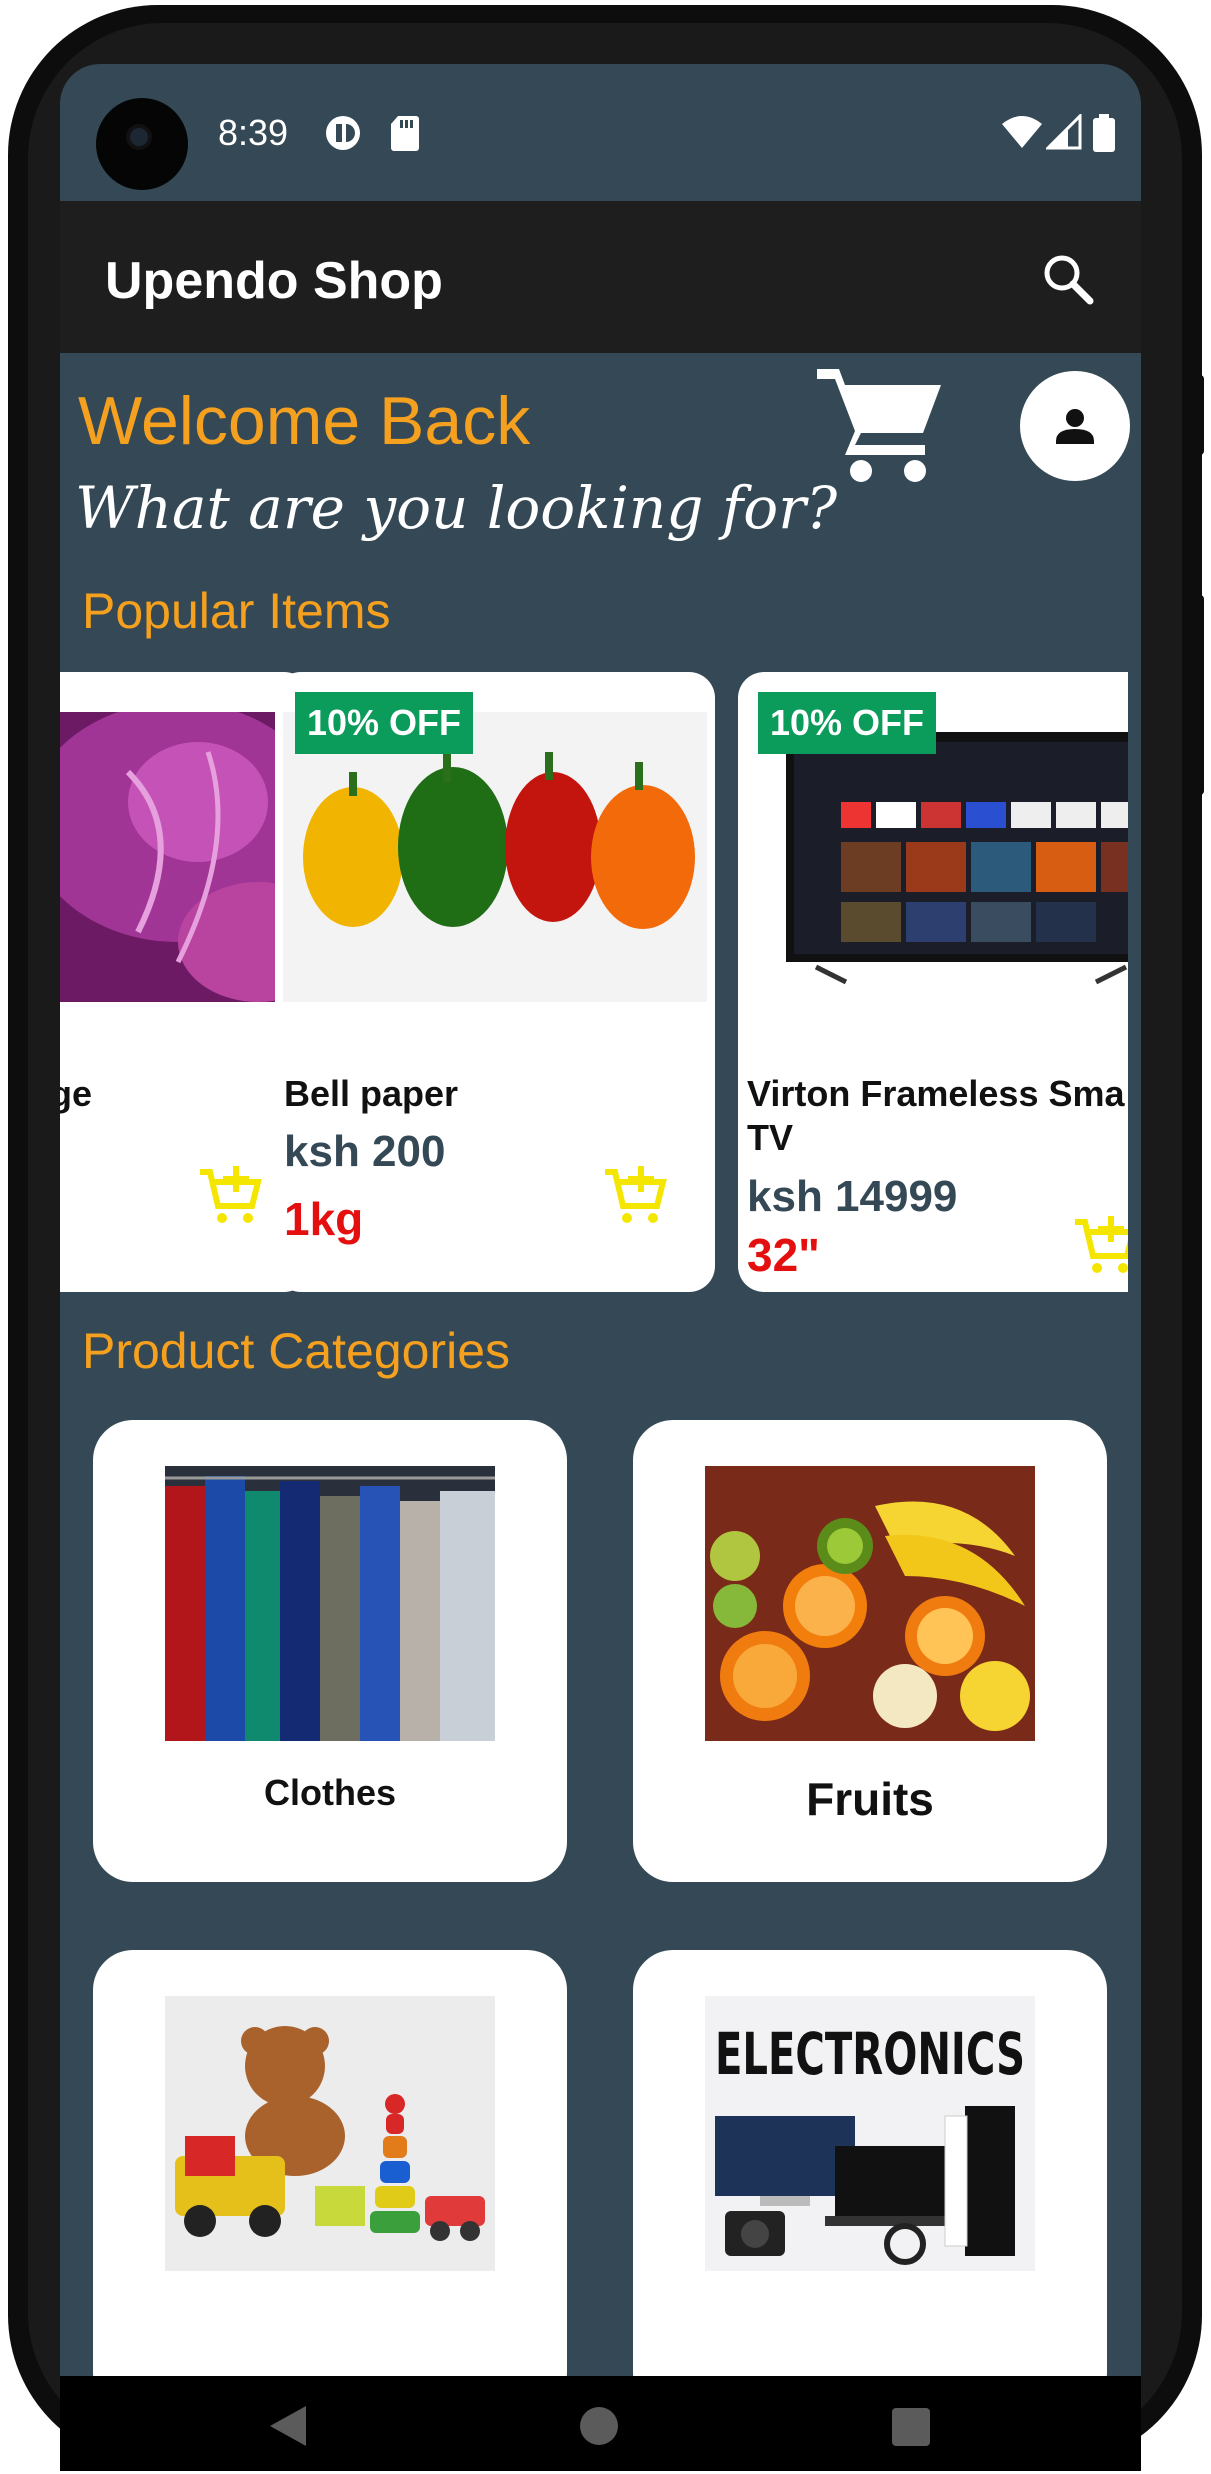  I want to click on product-price: ksh 14999, so click(852, 1196).